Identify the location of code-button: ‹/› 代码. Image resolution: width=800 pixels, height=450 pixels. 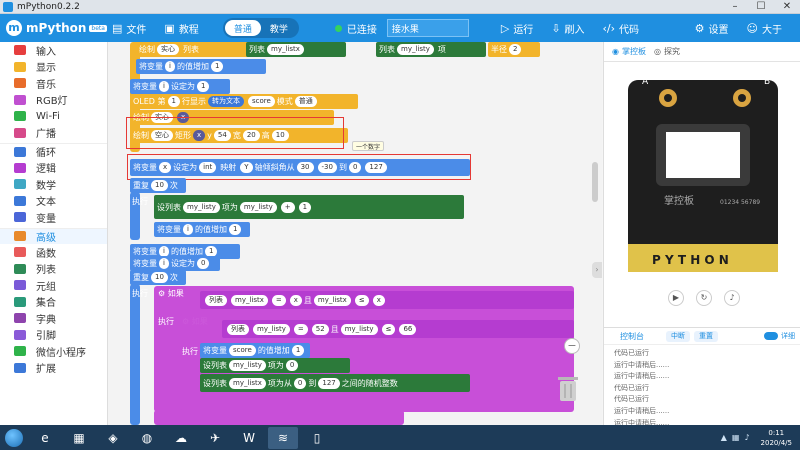
(621, 28).